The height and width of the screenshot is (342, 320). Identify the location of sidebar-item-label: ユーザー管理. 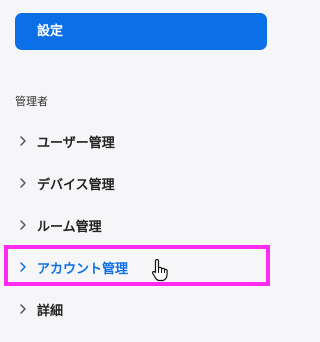
(76, 143).